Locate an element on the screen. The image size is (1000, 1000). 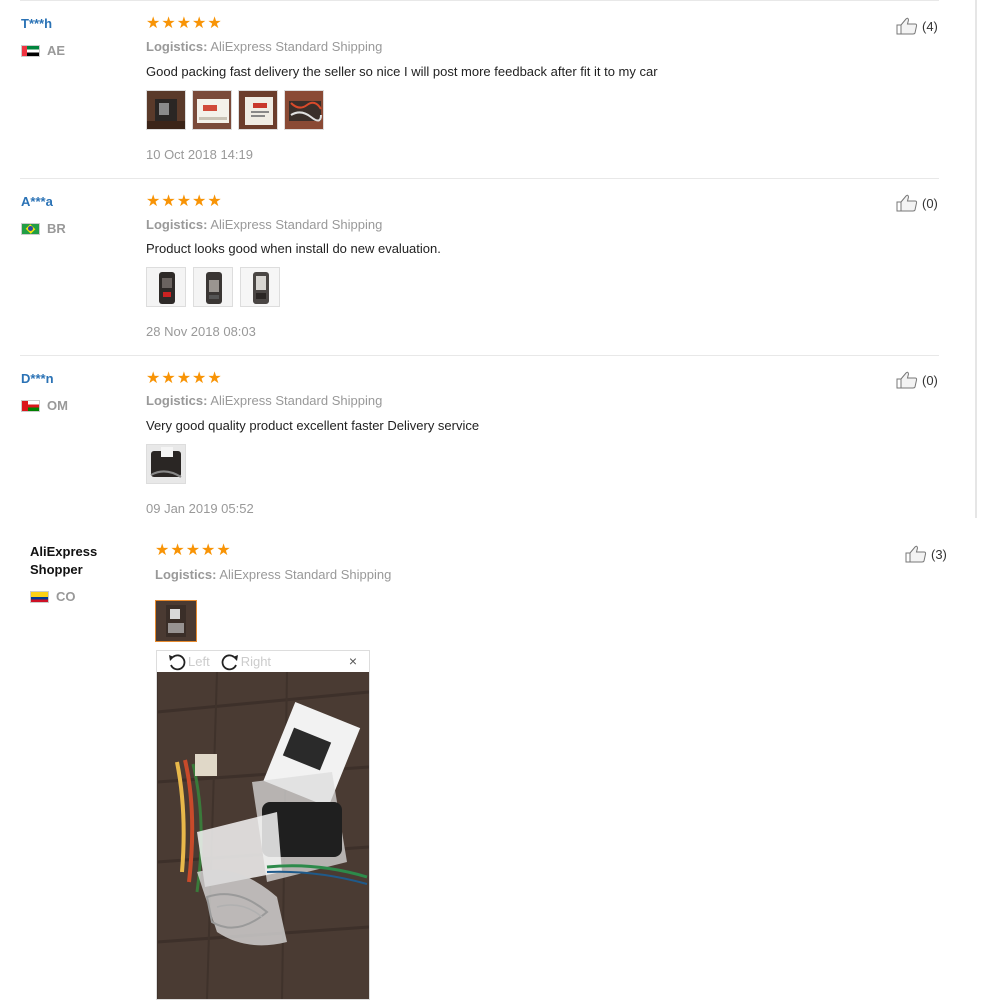
flag-co-icon is located at coordinates (39, 596).